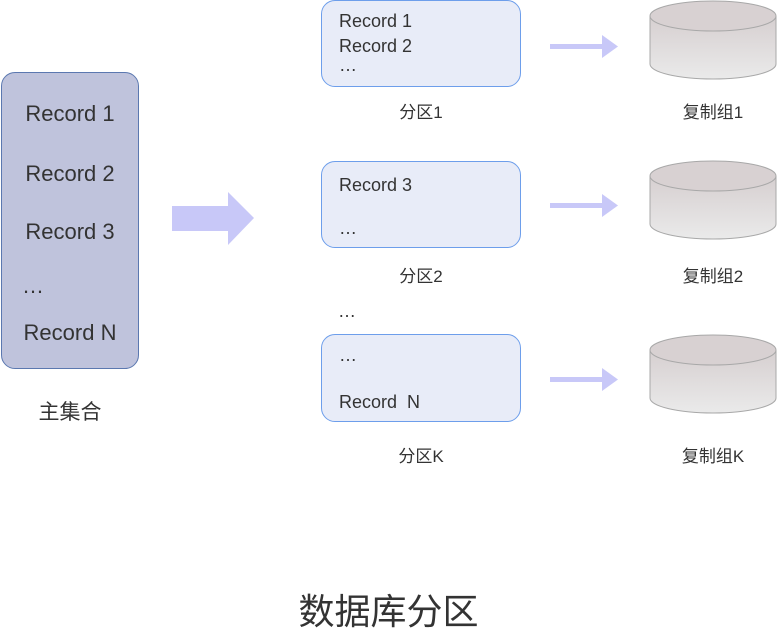 The image size is (777, 635). Describe the element at coordinates (380, 402) in the screenshot. I see `partition-record: Record N` at that location.